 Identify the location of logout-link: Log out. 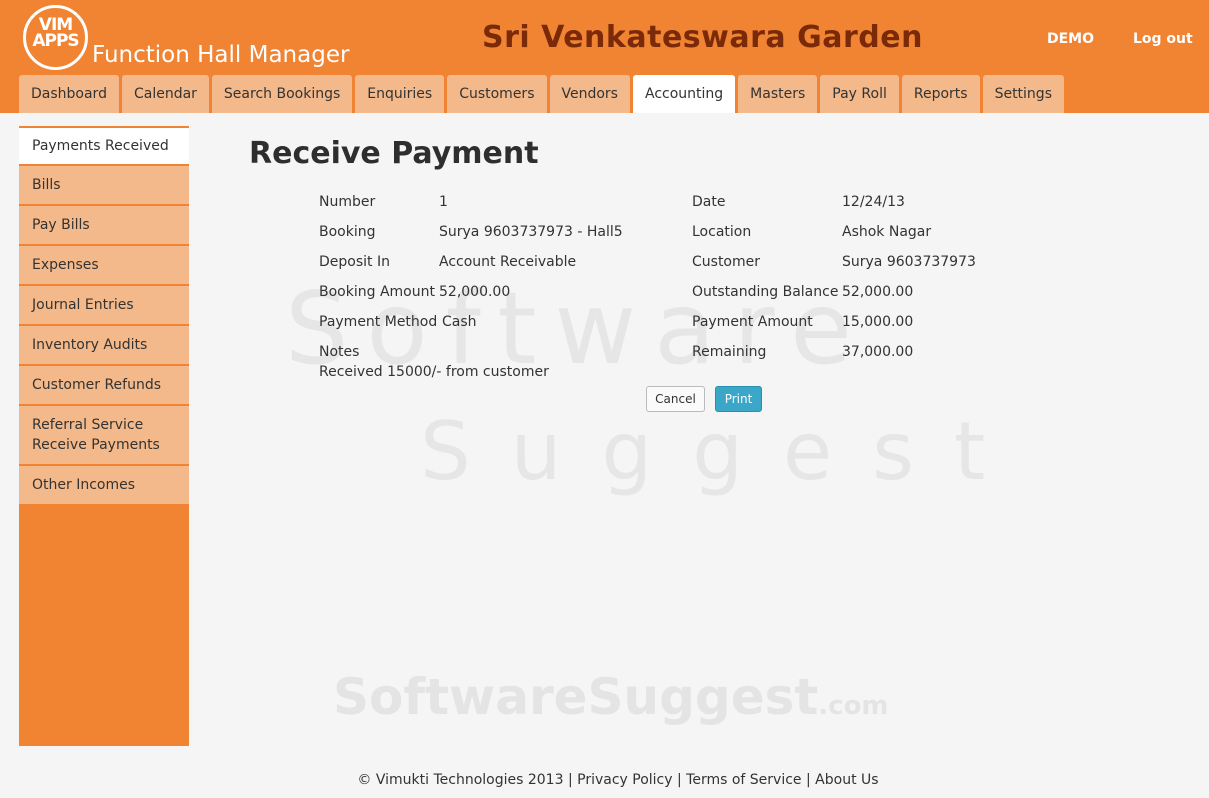
(1163, 39).